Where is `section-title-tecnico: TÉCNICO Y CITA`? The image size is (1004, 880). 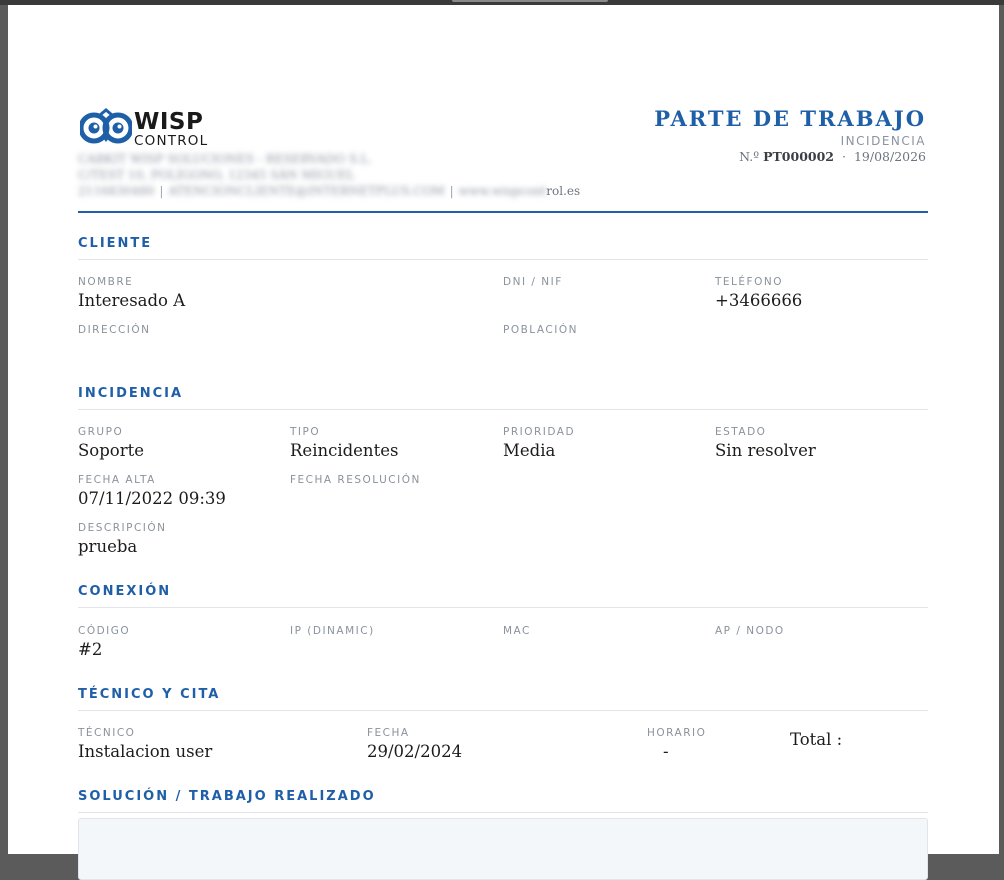 section-title-tecnico: TÉCNICO Y CITA is located at coordinates (503, 699).